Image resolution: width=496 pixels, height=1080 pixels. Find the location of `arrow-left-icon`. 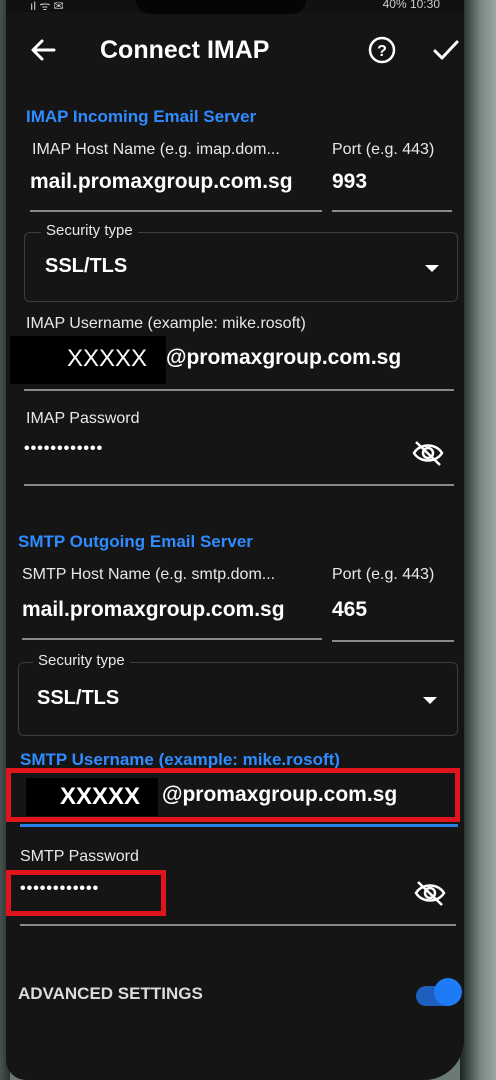

arrow-left-icon is located at coordinates (43, 50).